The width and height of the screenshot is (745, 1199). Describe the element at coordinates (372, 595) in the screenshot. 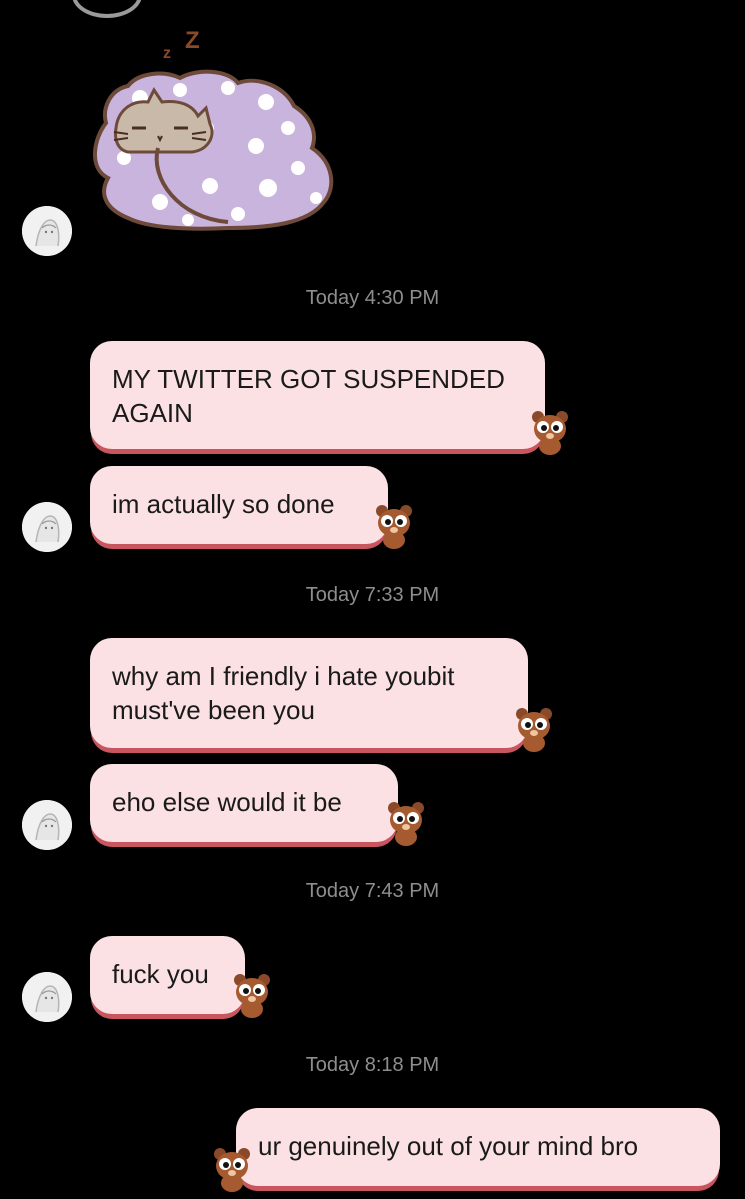

I see `timestamp: Today 7:33 PM` at that location.